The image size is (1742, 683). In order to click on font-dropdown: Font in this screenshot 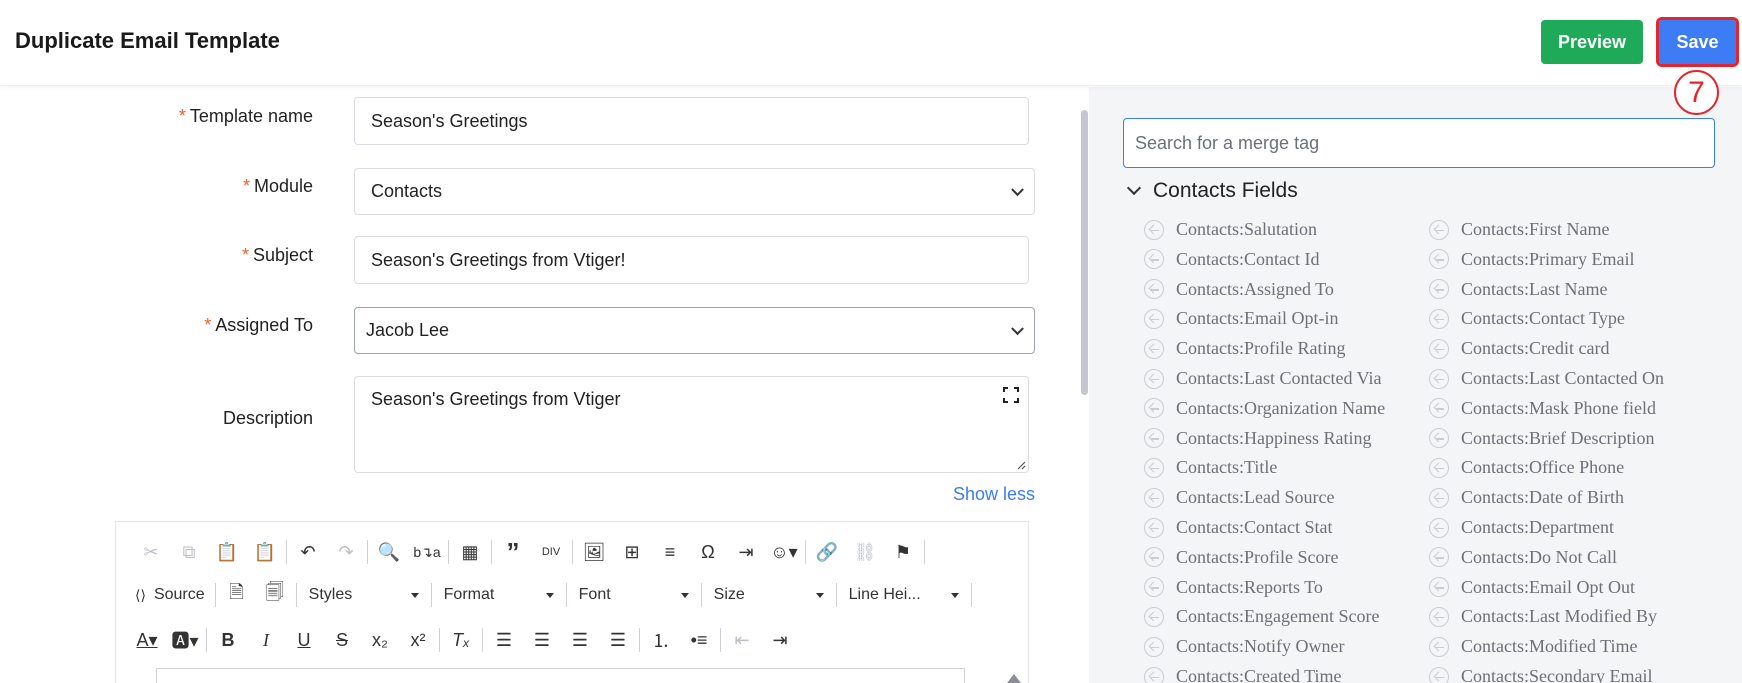, I will do `click(634, 595)`.